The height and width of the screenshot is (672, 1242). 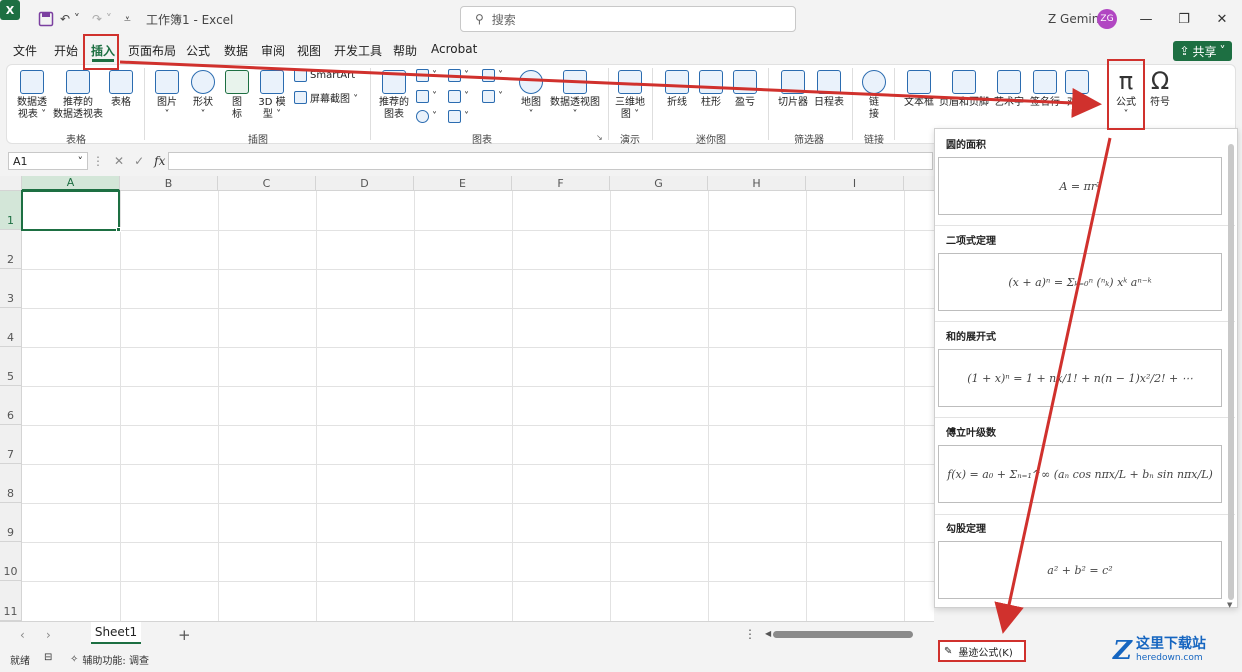 What do you see at coordinates (32, 95) in the screenshot?
I see `pivot-table-button: 数据透 视表 ˅` at bounding box center [32, 95].